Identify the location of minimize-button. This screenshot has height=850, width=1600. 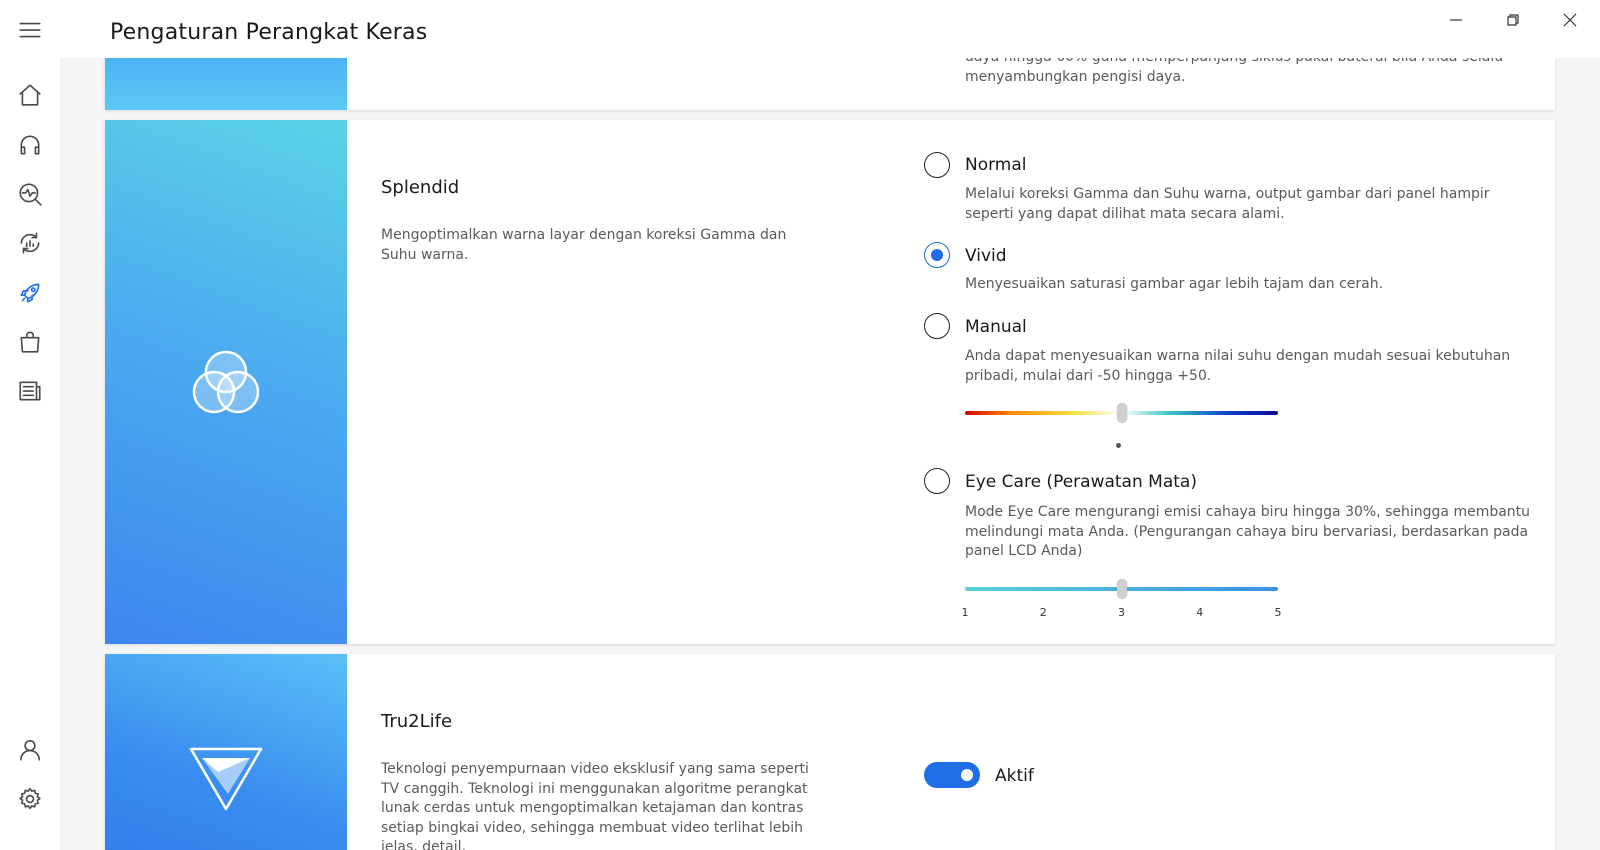
(1456, 20).